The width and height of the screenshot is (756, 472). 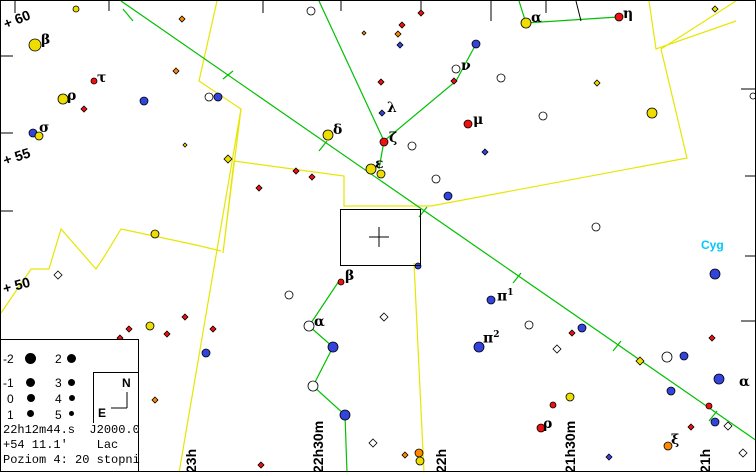 I want to click on constellation-readout: Lac, so click(x=107, y=445).